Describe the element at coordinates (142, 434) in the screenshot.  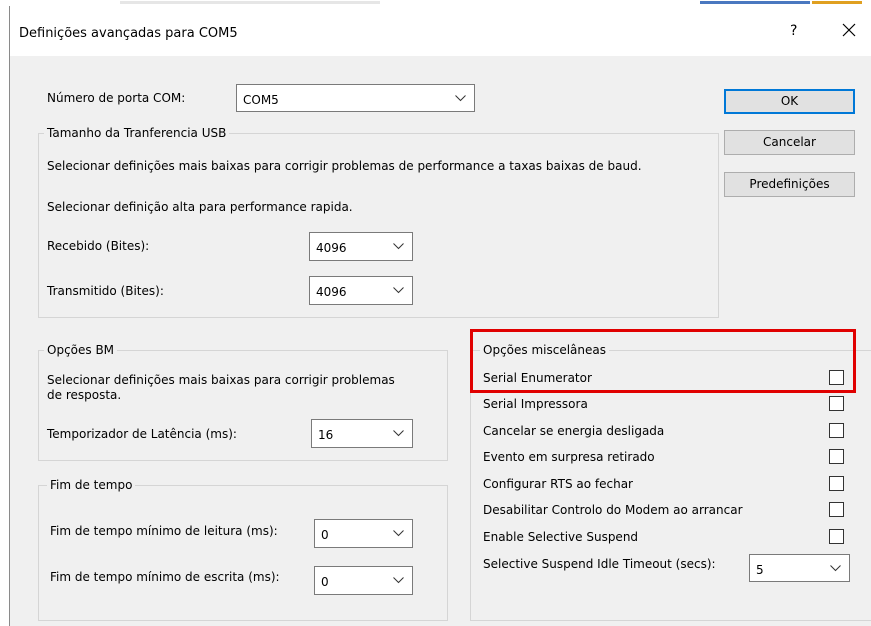
I see `latency-label: Temporizador de Latência (ms):` at that location.